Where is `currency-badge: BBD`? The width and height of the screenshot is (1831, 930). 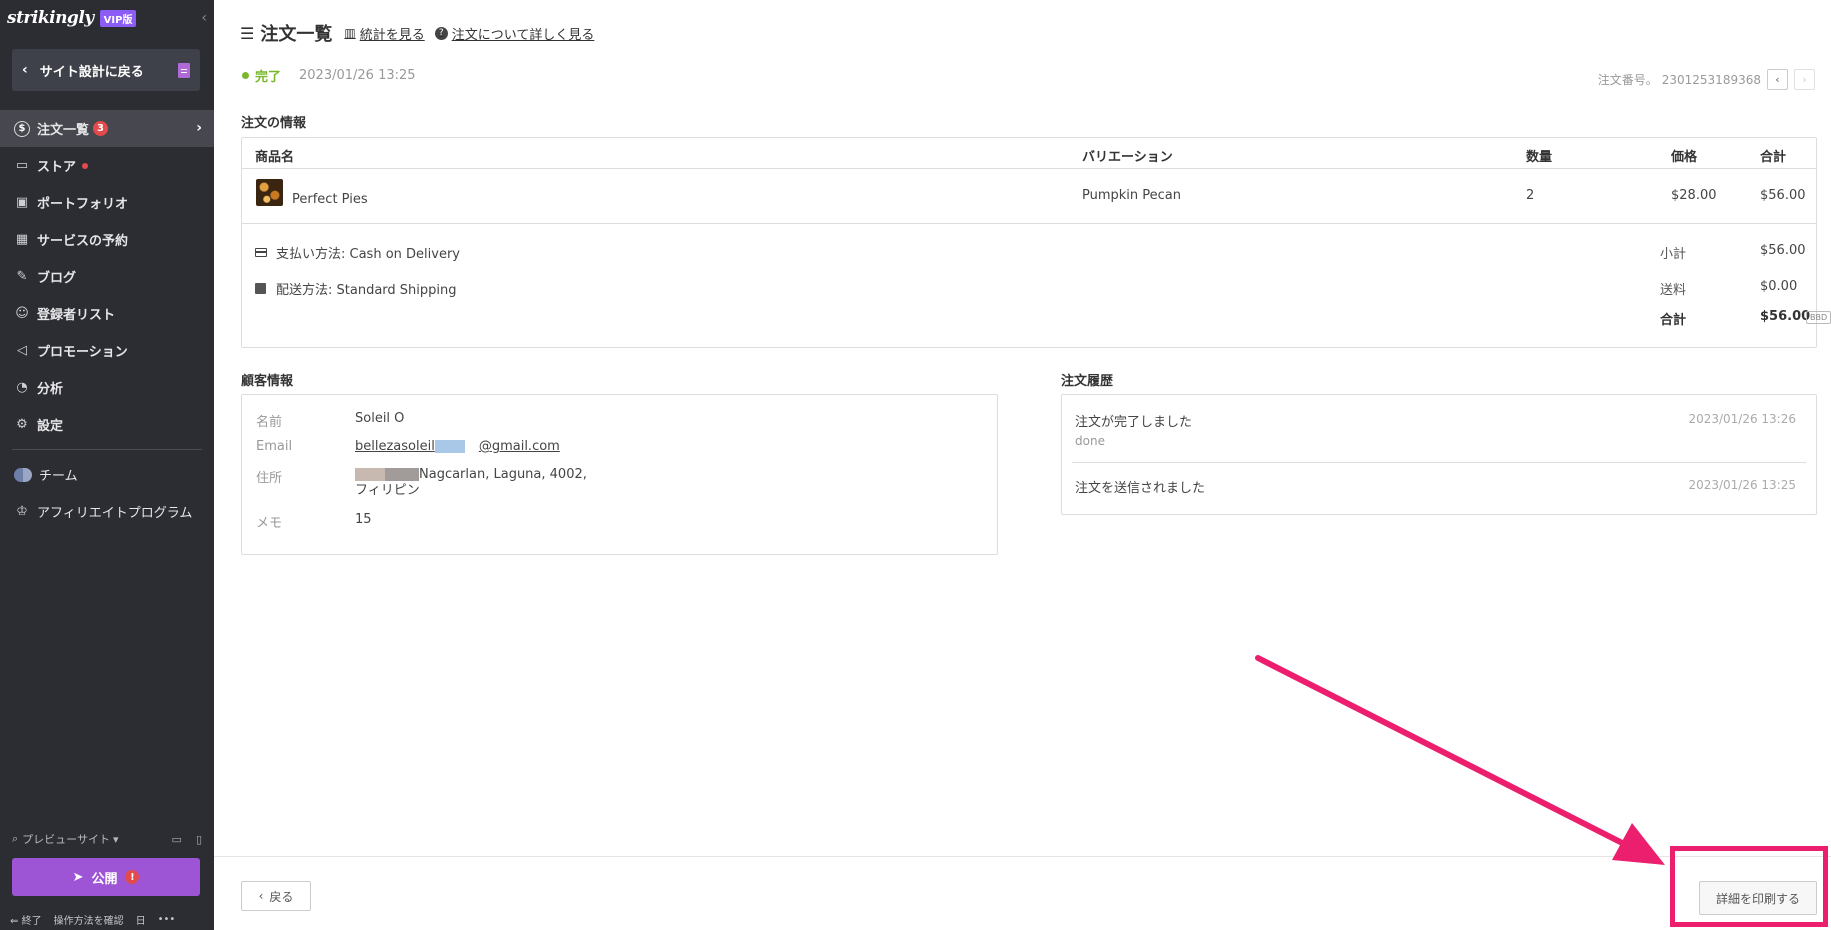
currency-badge: BBD is located at coordinates (1818, 317).